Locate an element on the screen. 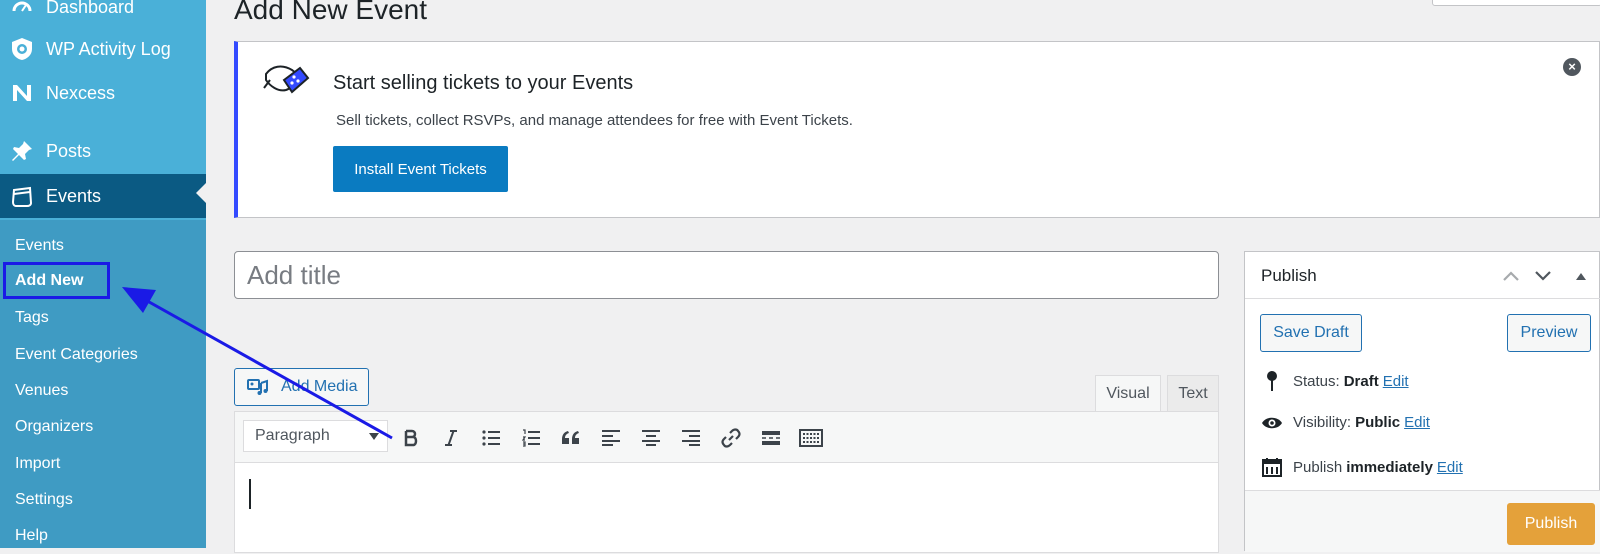 The image size is (1600, 554). pin-icon is located at coordinates (1272, 381).